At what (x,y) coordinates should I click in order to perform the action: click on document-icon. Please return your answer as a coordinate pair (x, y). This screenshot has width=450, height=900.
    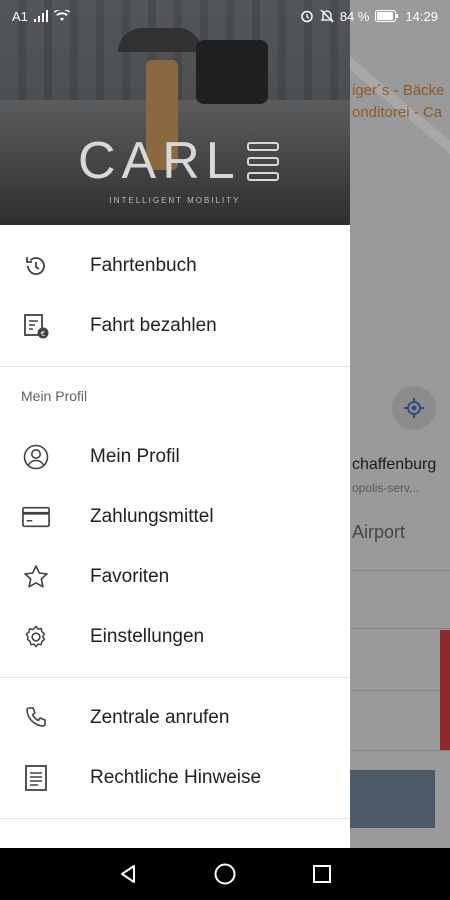
    Looking at the image, I should click on (36, 778).